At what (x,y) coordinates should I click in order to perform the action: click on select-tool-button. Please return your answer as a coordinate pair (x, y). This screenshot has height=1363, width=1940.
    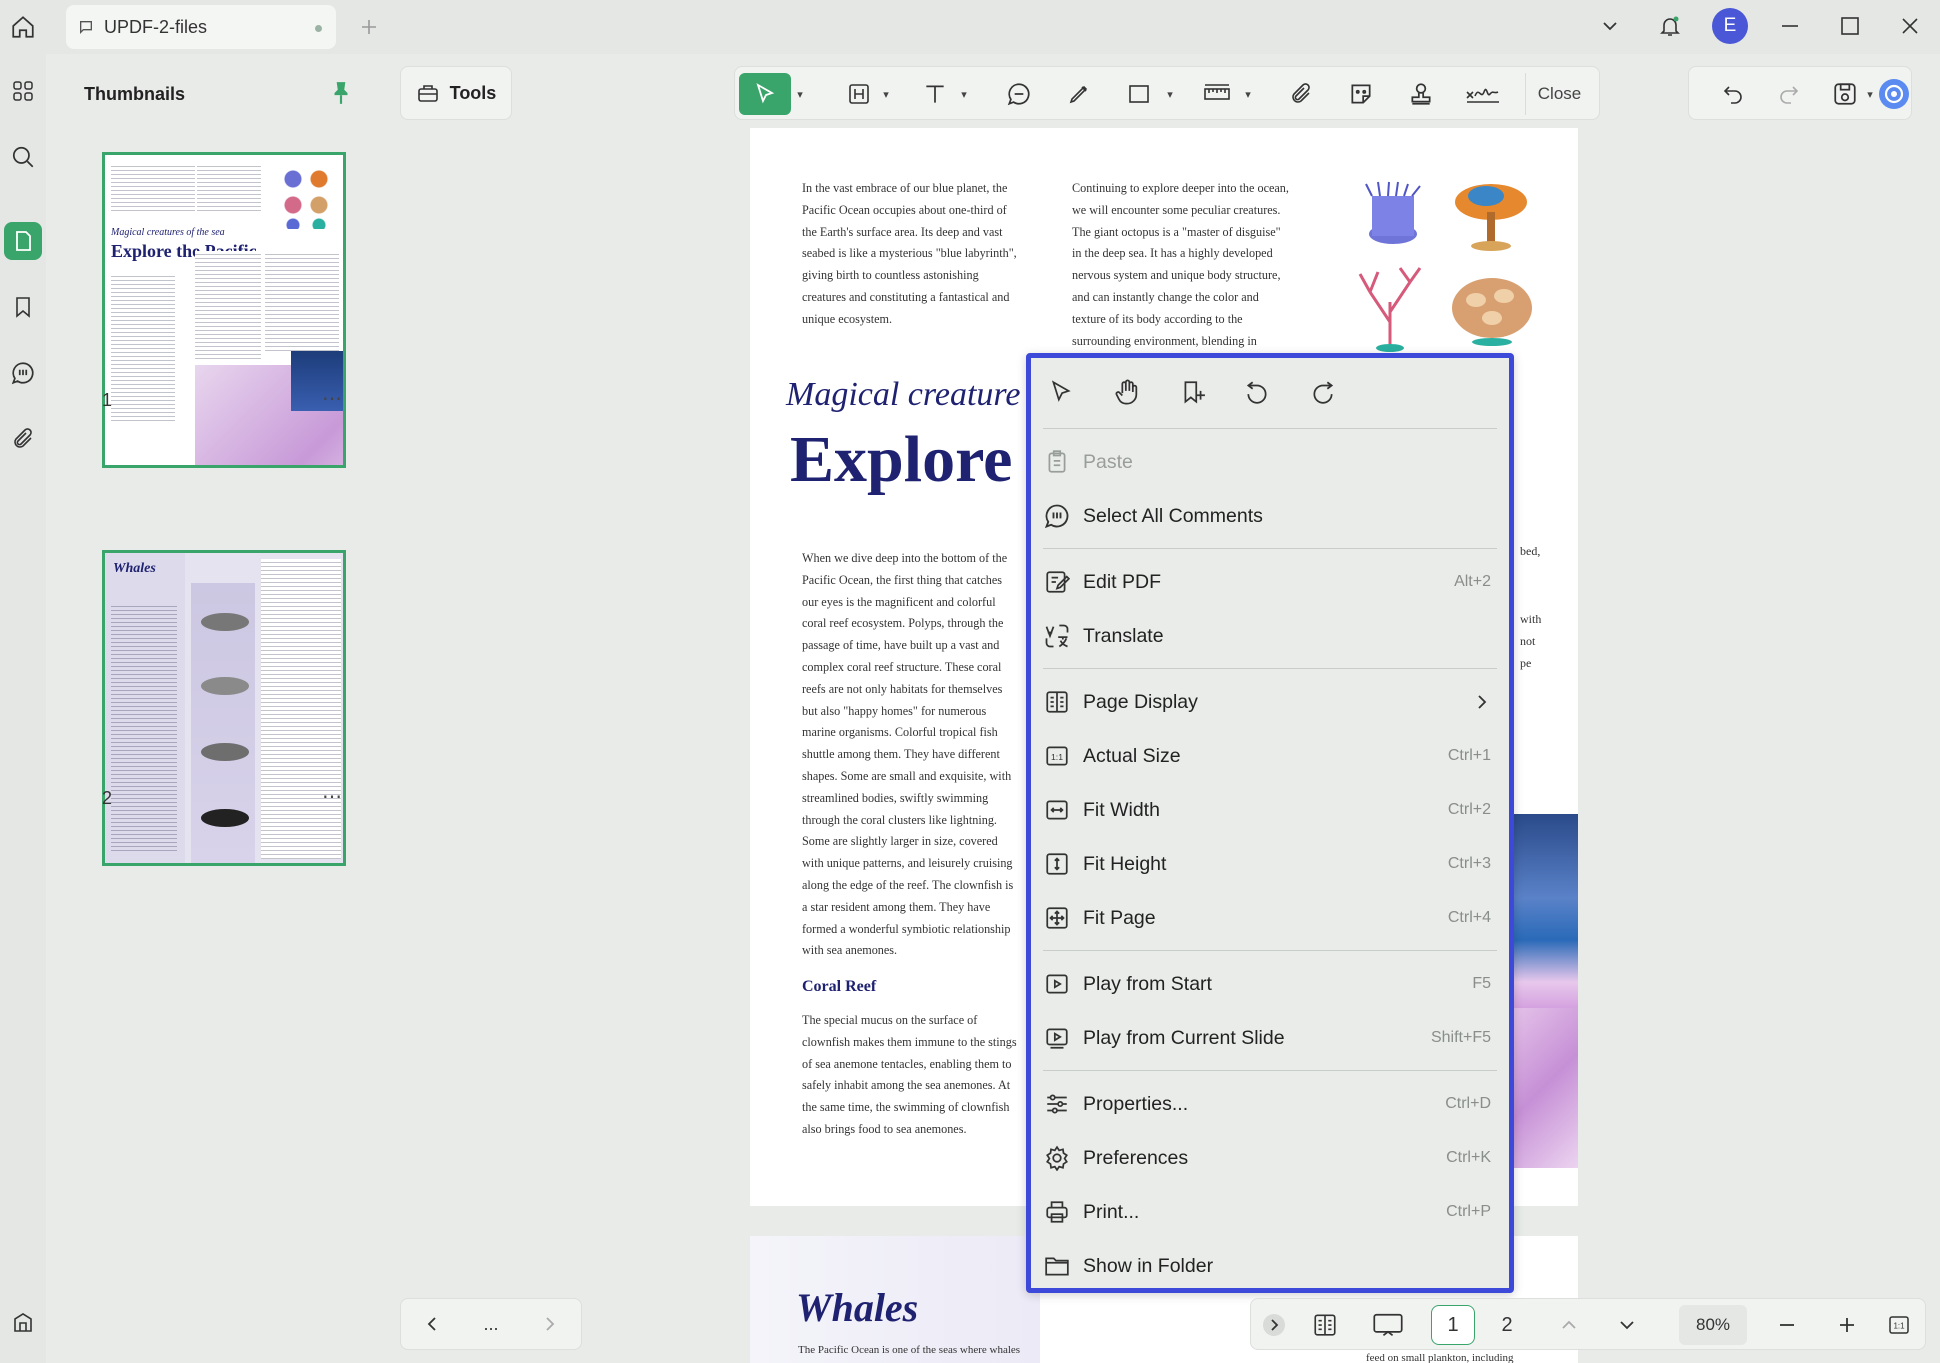
    Looking at the image, I should click on (765, 94).